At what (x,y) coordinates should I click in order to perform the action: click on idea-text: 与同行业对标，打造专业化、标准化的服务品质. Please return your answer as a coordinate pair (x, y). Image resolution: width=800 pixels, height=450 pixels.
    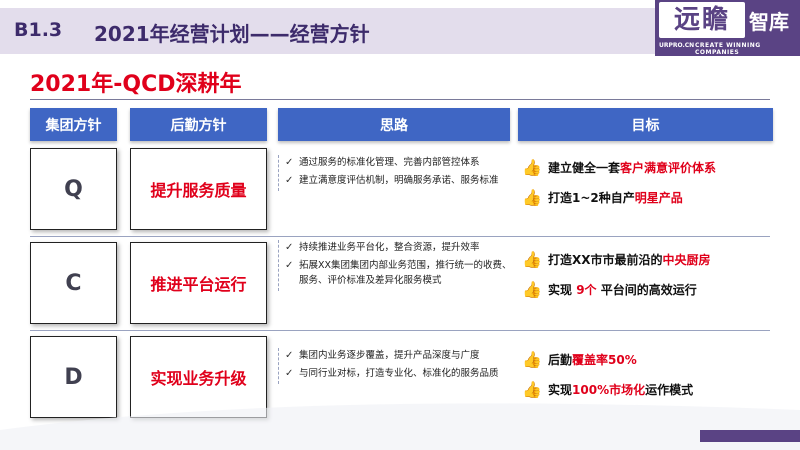
    Looking at the image, I should click on (399, 373).